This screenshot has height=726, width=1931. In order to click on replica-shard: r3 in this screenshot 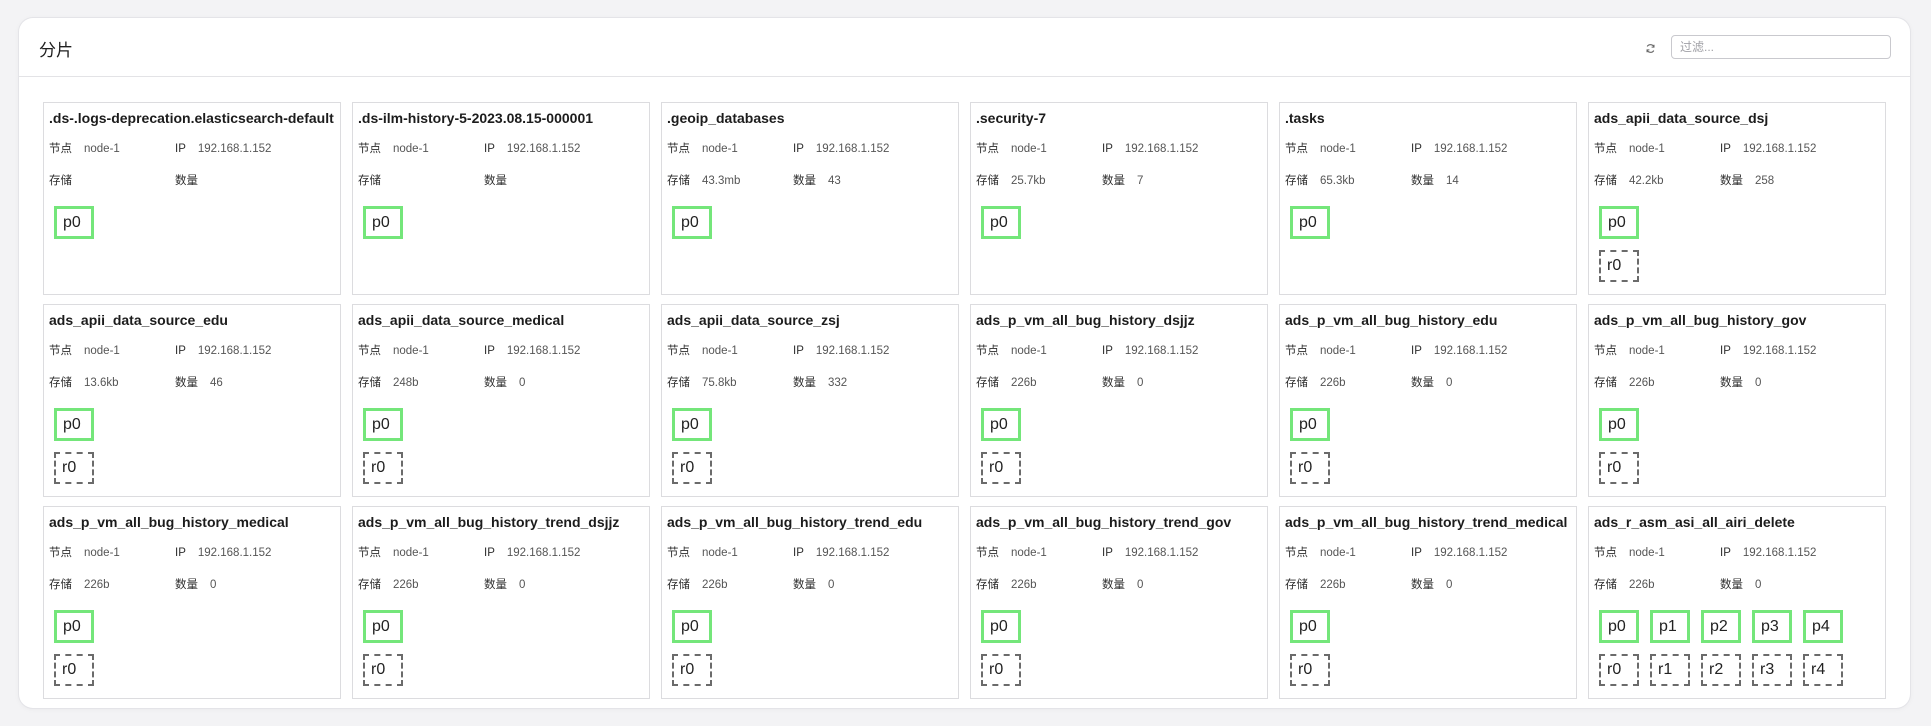, I will do `click(1772, 670)`.